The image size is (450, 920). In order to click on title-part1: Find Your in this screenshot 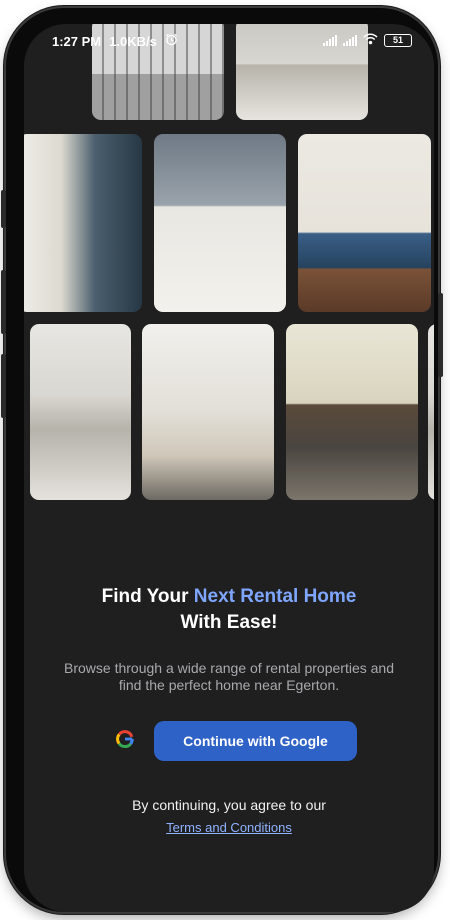, I will do `click(147, 596)`.